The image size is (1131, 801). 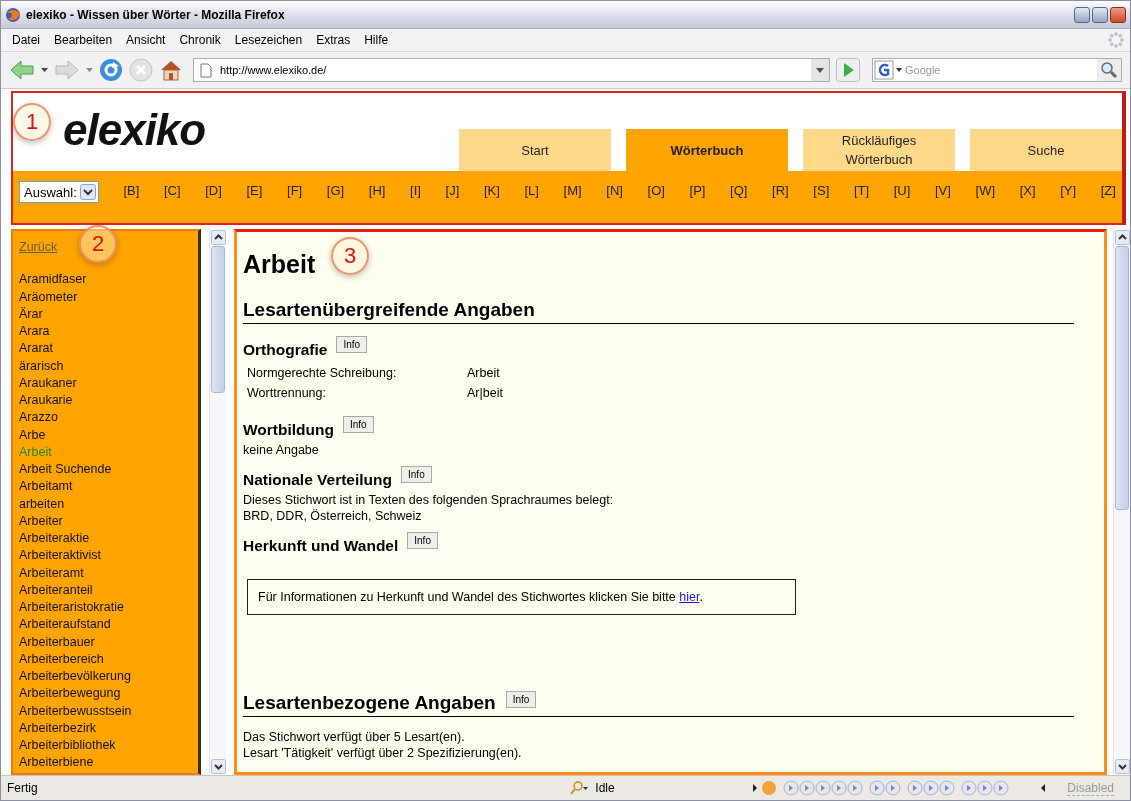 What do you see at coordinates (369, 703) in the screenshot?
I see `section-heading: Lesartenbezogene Angaben` at bounding box center [369, 703].